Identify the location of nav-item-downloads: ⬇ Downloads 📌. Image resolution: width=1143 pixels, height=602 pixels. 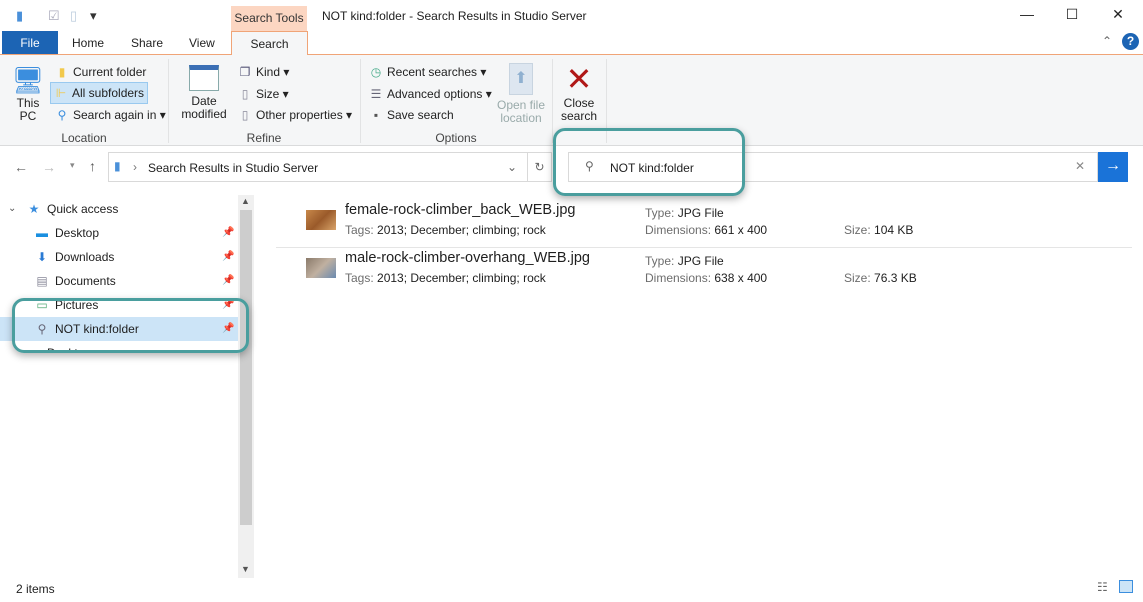
(119, 257).